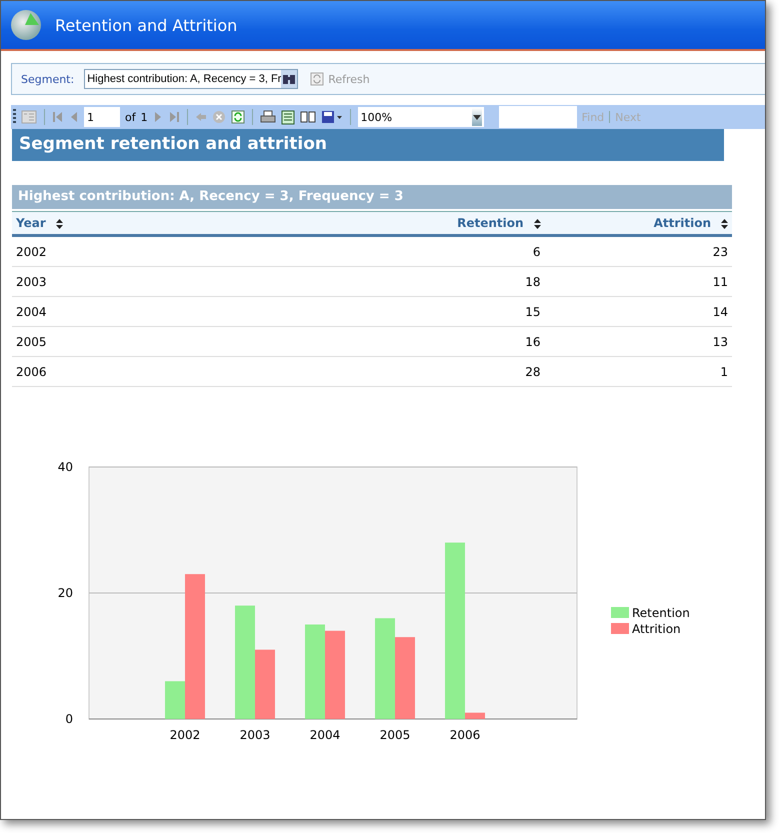 This screenshot has height=835, width=783. Describe the element at coordinates (74, 224) in the screenshot. I see `column-header: Year` at that location.